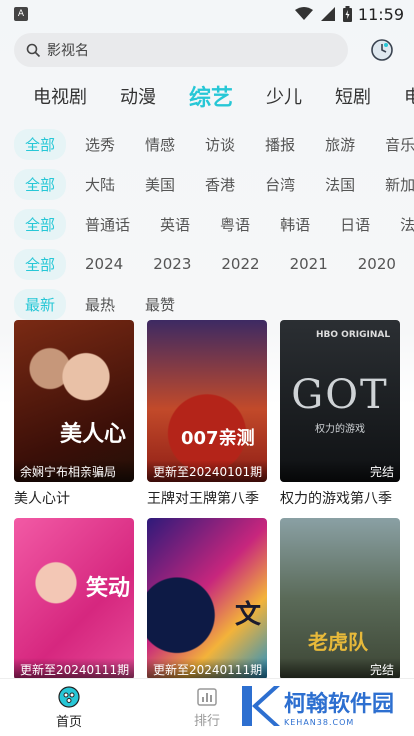 This screenshot has height=736, width=414. What do you see at coordinates (68, 722) in the screenshot?
I see `nav-home-label: 首页` at bounding box center [68, 722].